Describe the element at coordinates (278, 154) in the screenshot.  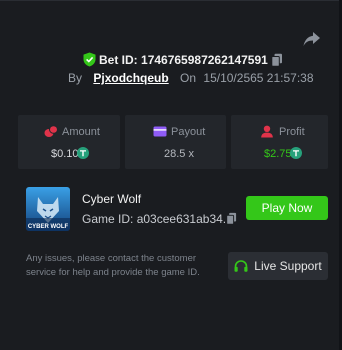
I see `profit-value: $2.75` at that location.